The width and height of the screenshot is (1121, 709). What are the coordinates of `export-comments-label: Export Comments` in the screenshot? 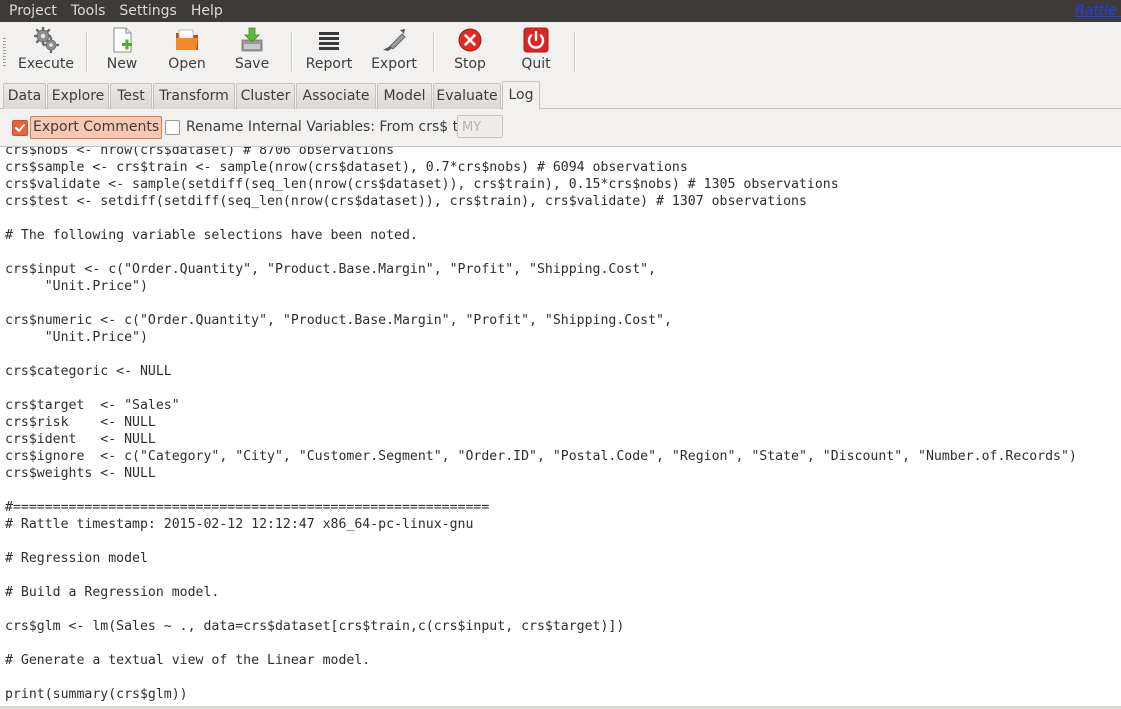 It's located at (96, 127).